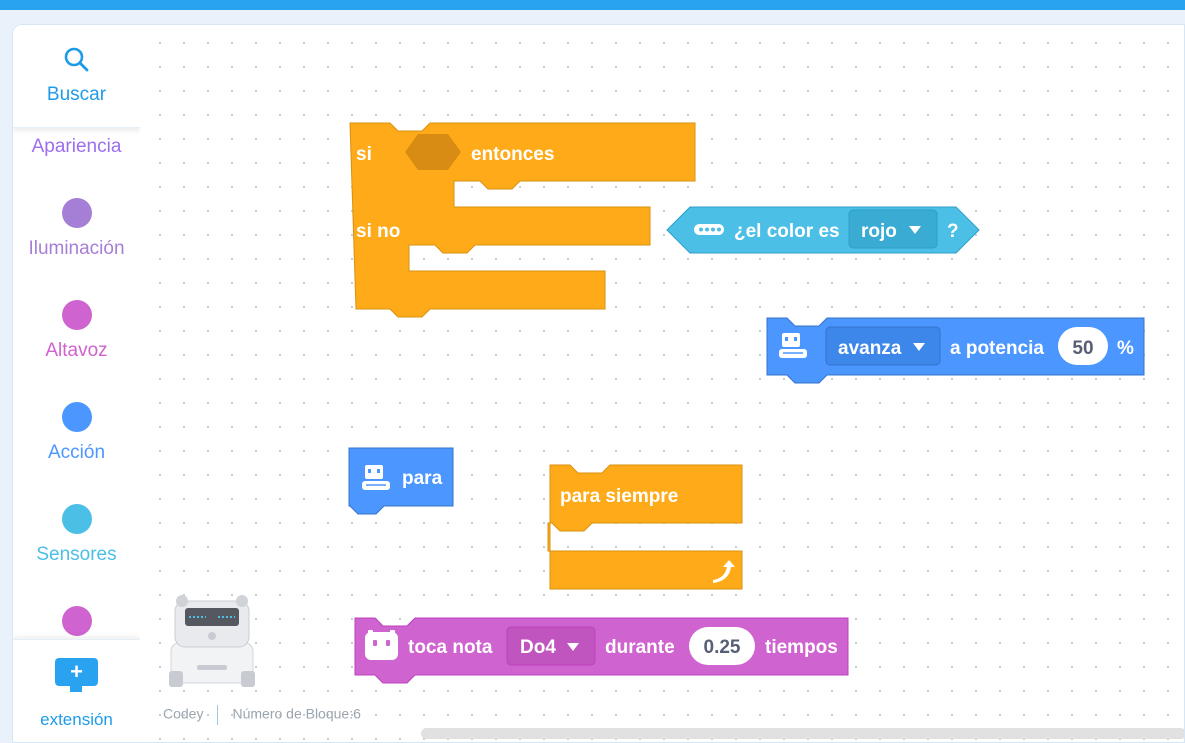 The height and width of the screenshot is (743, 1185). What do you see at coordinates (450, 647) in the screenshot?
I see `play-note-label: toca nota` at bounding box center [450, 647].